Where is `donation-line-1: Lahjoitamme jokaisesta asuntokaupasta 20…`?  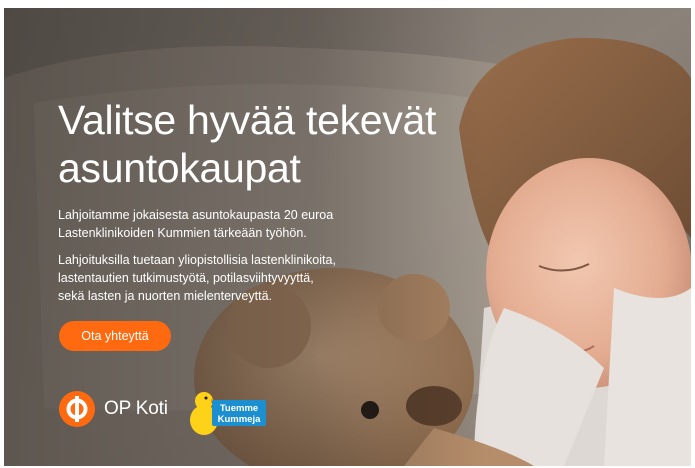 donation-line-1: Lahjoitamme jokaisesta asuntokaupasta 20… is located at coordinates (196, 215).